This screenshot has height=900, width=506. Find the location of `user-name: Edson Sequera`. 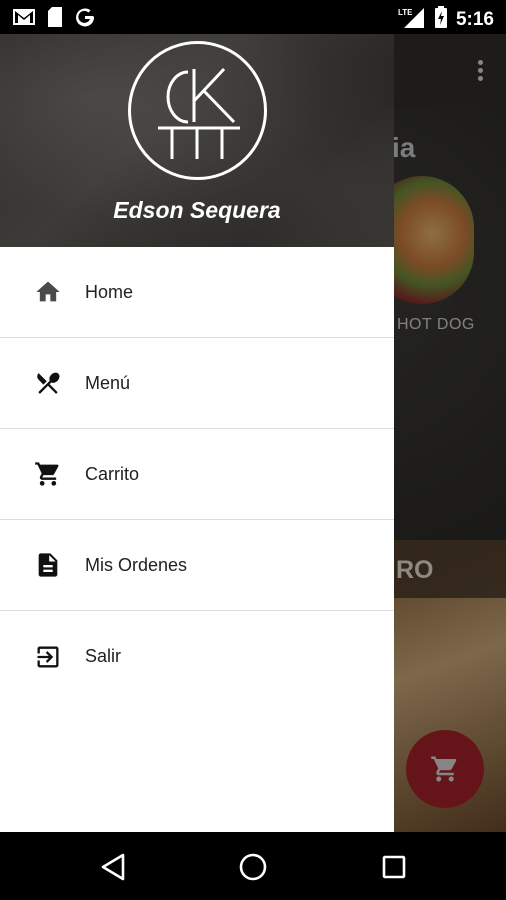

user-name: Edson Sequera is located at coordinates (197, 210).